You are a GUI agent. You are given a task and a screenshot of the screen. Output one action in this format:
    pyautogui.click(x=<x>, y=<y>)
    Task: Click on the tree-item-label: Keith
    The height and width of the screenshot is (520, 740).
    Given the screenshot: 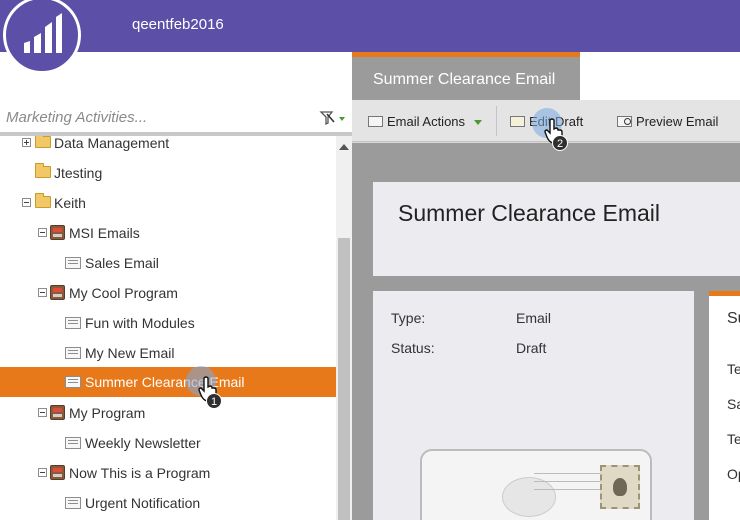 What is the action you would take?
    pyautogui.click(x=70, y=203)
    